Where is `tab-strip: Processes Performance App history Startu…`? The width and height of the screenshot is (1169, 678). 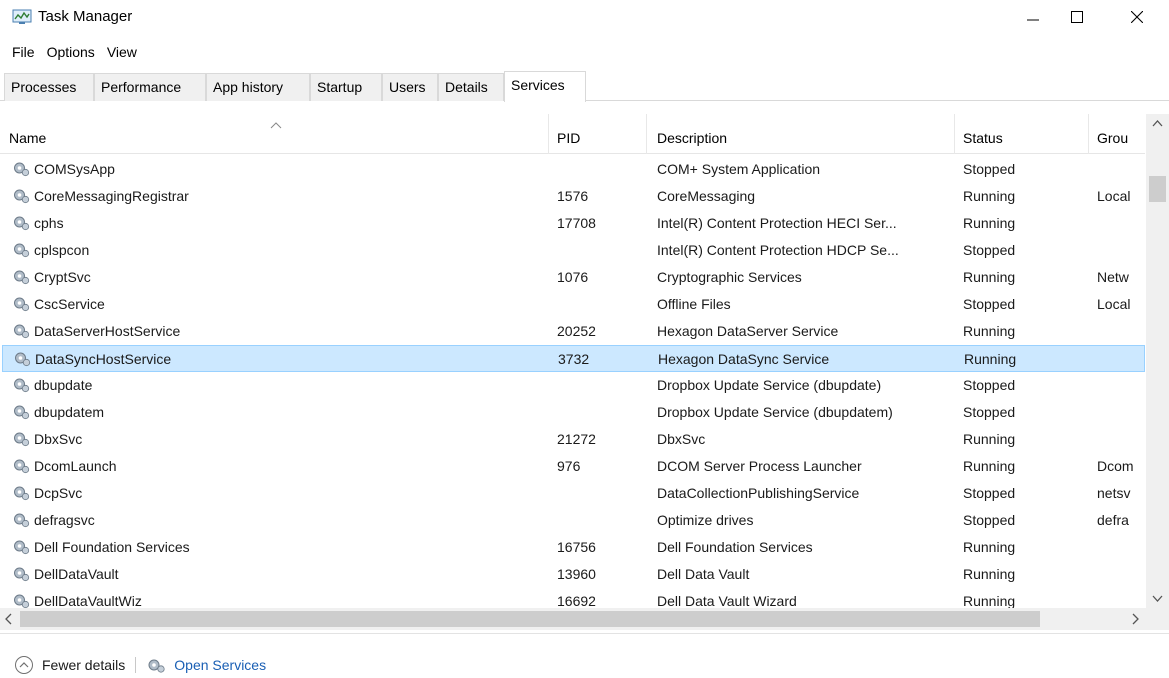
tab-strip: Processes Performance App history Startu… is located at coordinates (584, 86).